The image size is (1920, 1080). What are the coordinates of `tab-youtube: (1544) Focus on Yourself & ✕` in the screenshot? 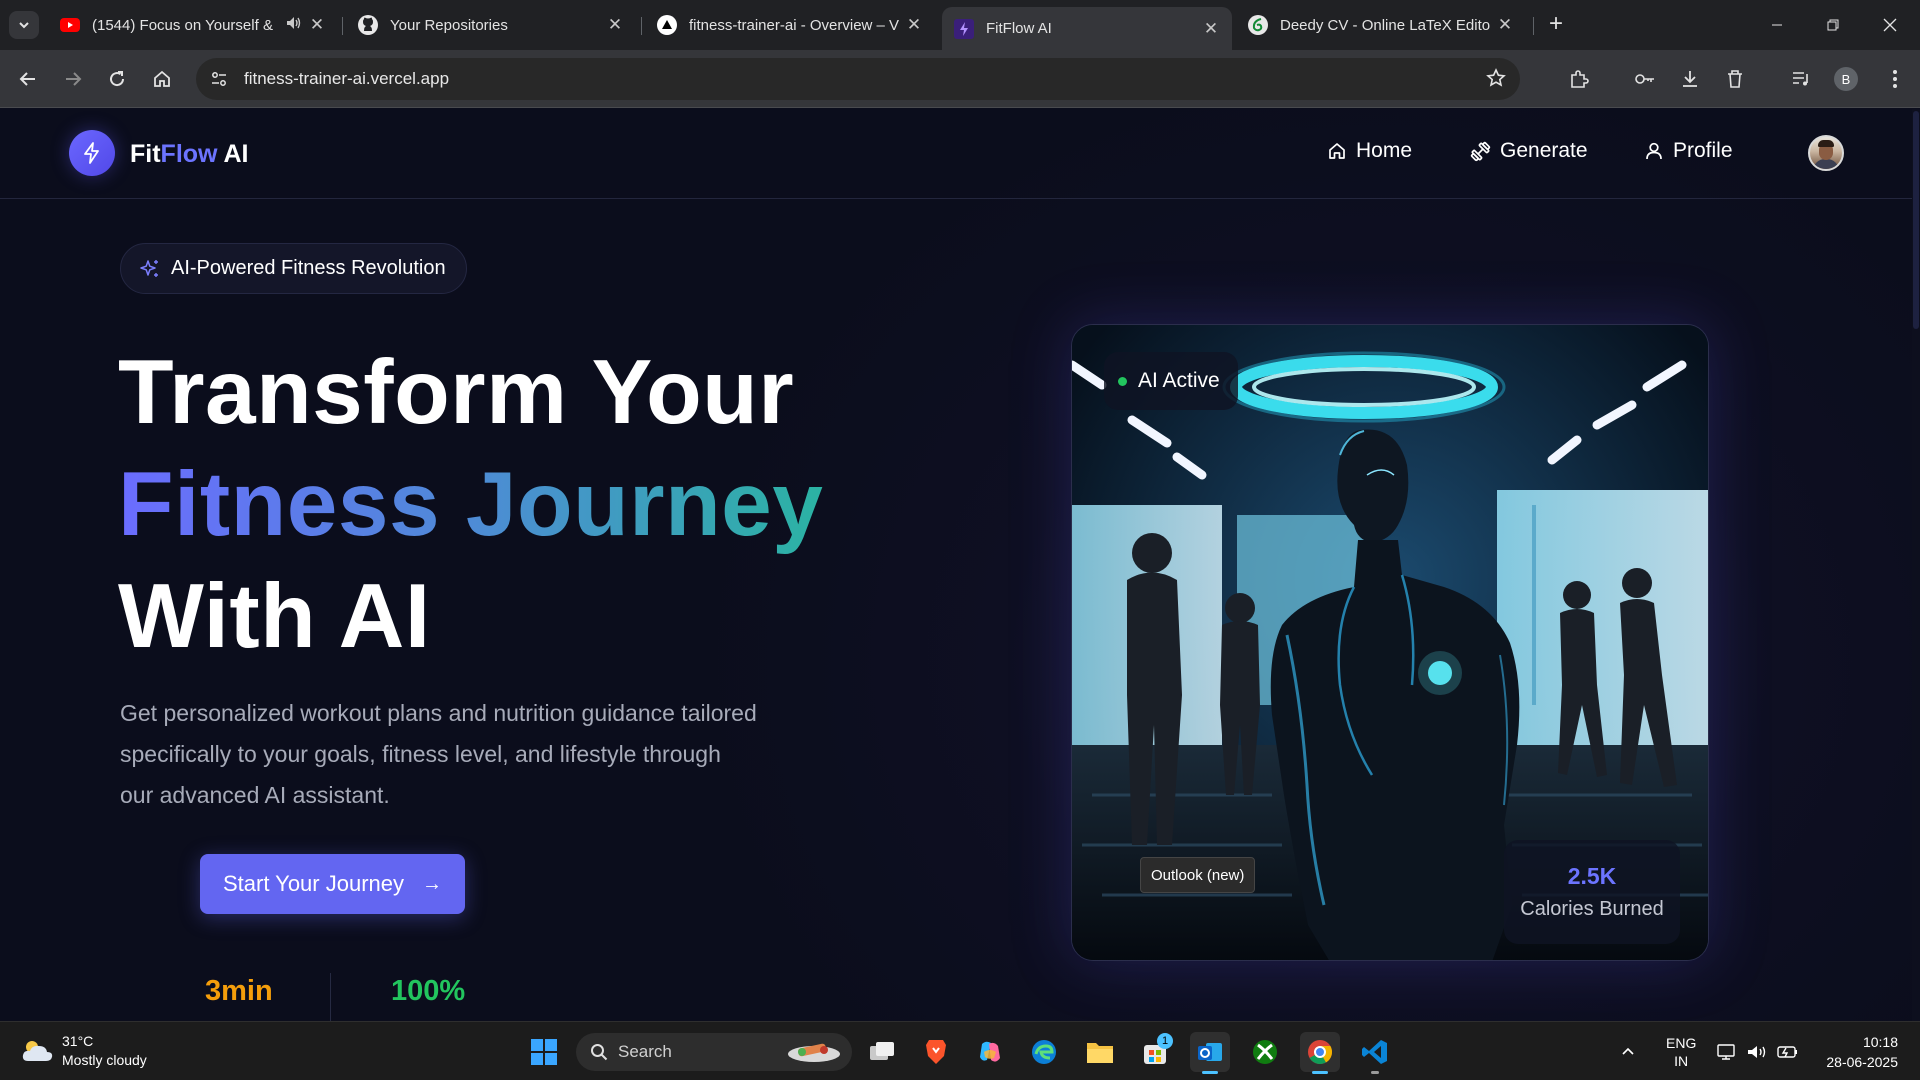 It's located at (193, 25).